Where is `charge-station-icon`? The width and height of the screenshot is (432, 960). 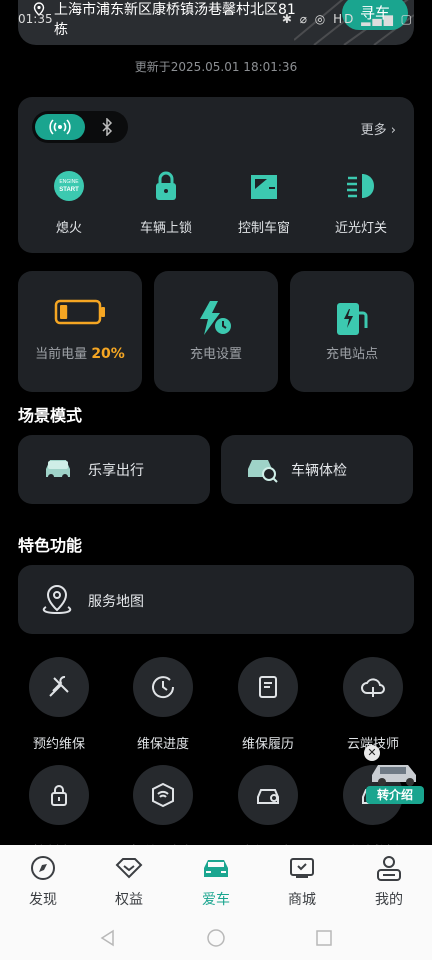
charge-station-icon is located at coordinates (352, 319).